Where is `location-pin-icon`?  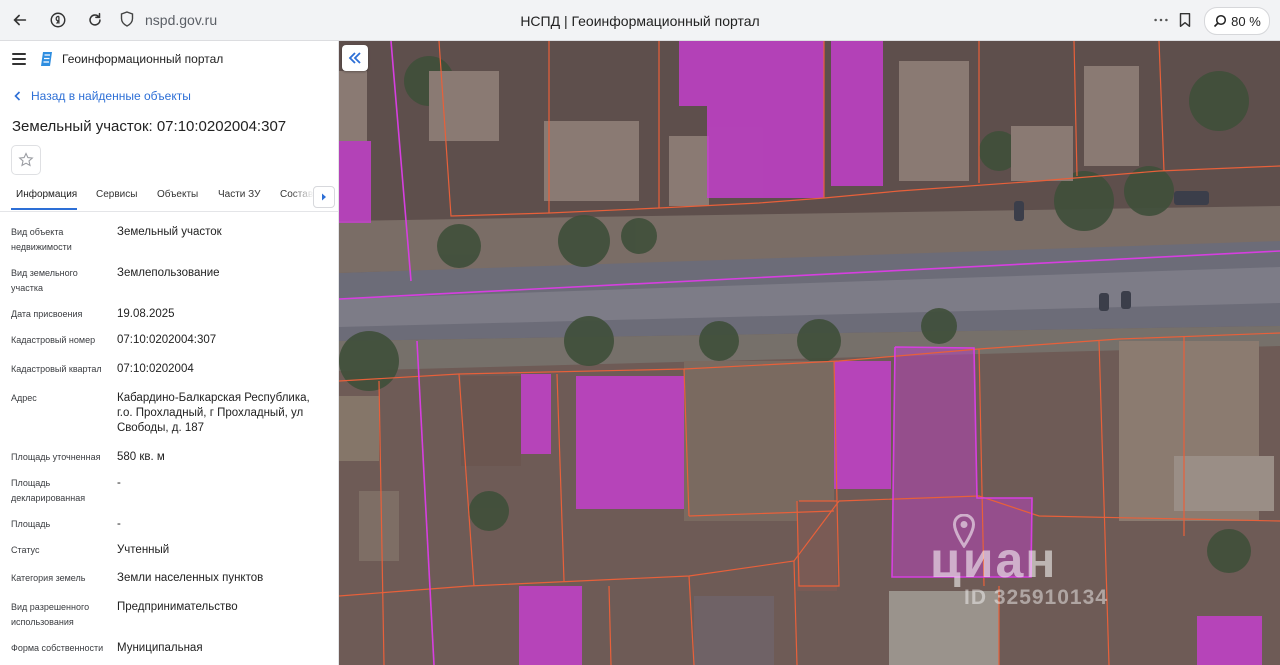 location-pin-icon is located at coordinates (964, 531).